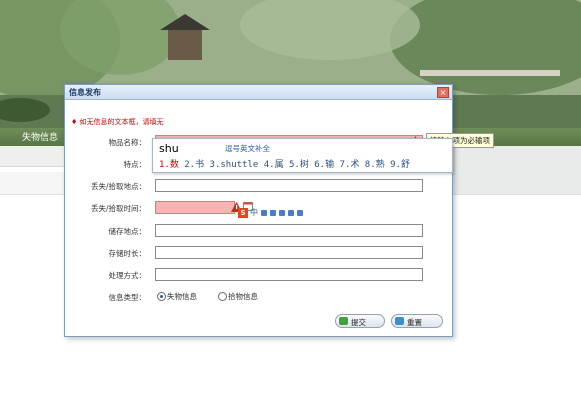 Image resolution: width=581 pixels, height=413 pixels. What do you see at coordinates (289, 185) in the screenshot?
I see `location-input` at bounding box center [289, 185].